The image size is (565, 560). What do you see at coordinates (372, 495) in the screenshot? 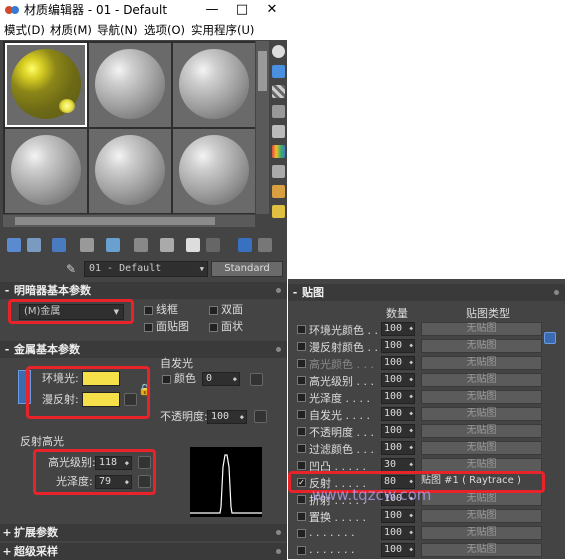
I see `watermark: www.tqzcw.com` at bounding box center [372, 495].